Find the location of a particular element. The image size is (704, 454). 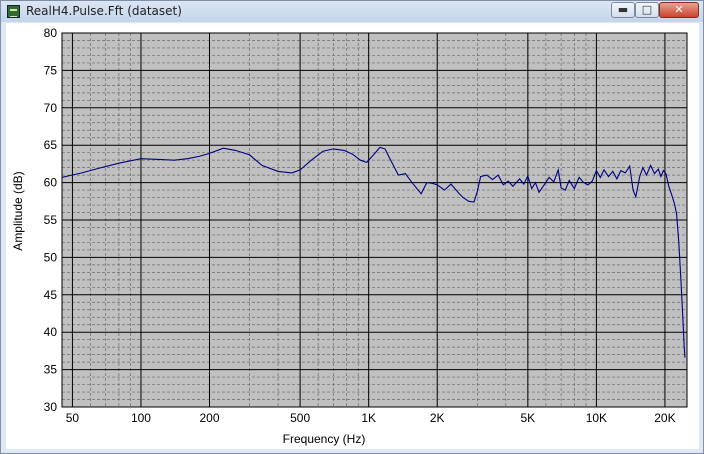

x-tick-label: 50 is located at coordinates (73, 418).